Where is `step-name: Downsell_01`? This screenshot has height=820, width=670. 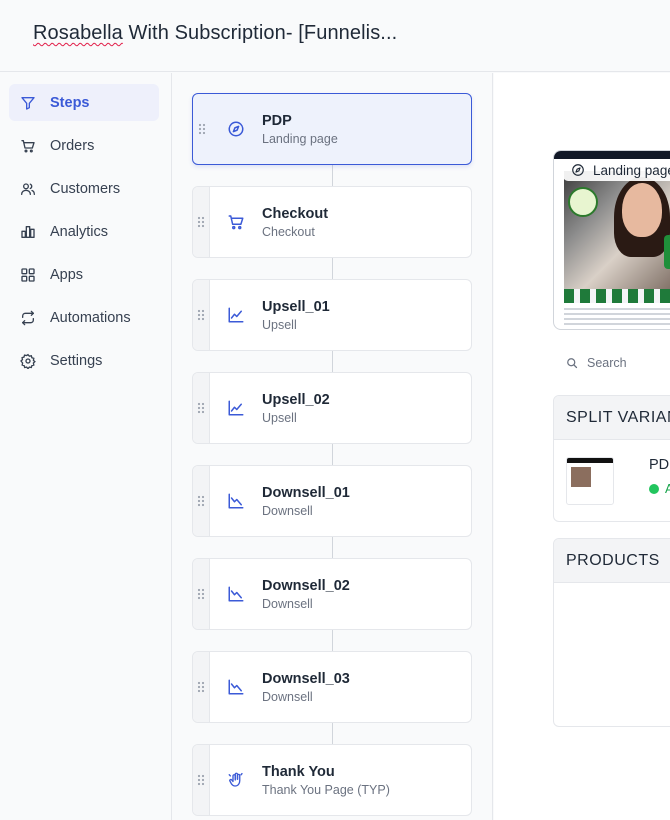 step-name: Downsell_01 is located at coordinates (306, 492).